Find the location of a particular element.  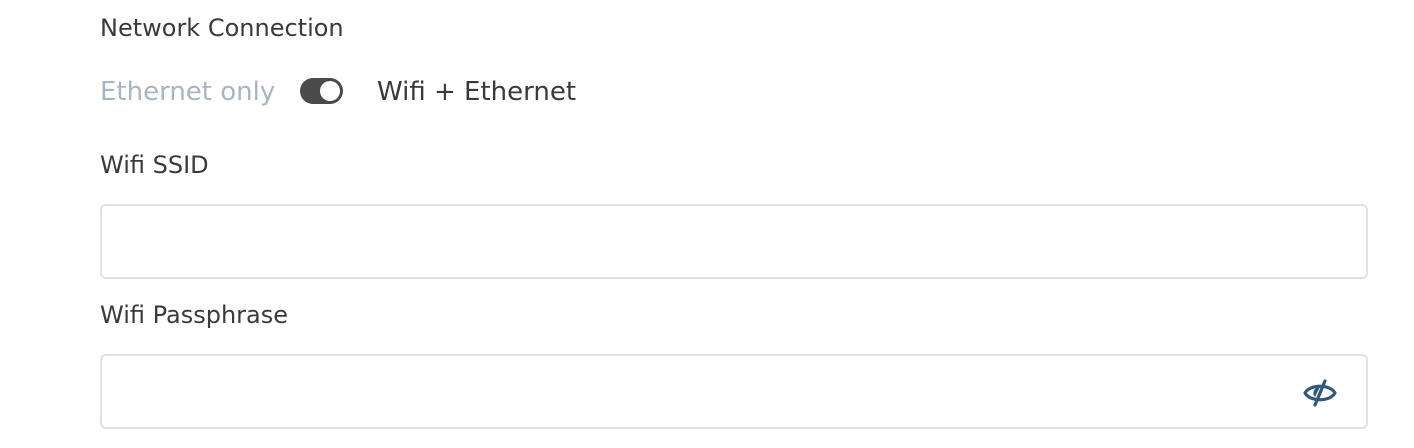

network-connection-toggle is located at coordinates (321, 91).